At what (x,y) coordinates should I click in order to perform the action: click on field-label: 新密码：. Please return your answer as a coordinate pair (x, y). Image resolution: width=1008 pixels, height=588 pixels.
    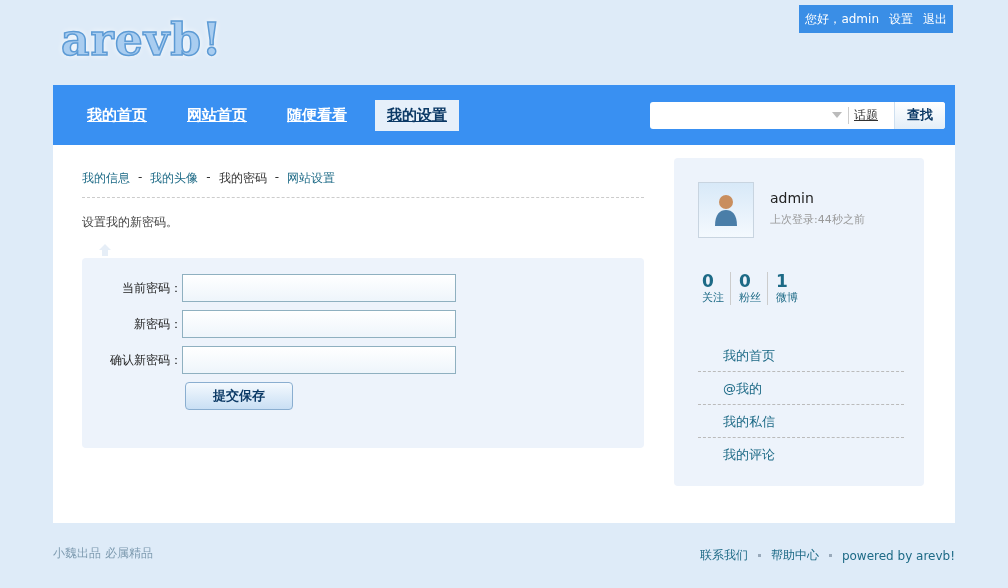
    Looking at the image, I should click on (157, 324).